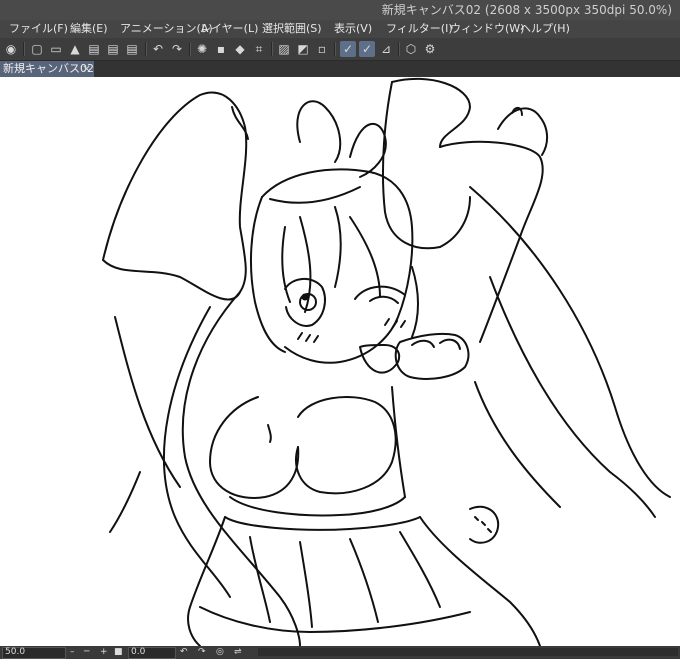 This screenshot has width=680, height=659. Describe the element at coordinates (238, 652) in the screenshot. I see `flip-icon: ⇌` at that location.